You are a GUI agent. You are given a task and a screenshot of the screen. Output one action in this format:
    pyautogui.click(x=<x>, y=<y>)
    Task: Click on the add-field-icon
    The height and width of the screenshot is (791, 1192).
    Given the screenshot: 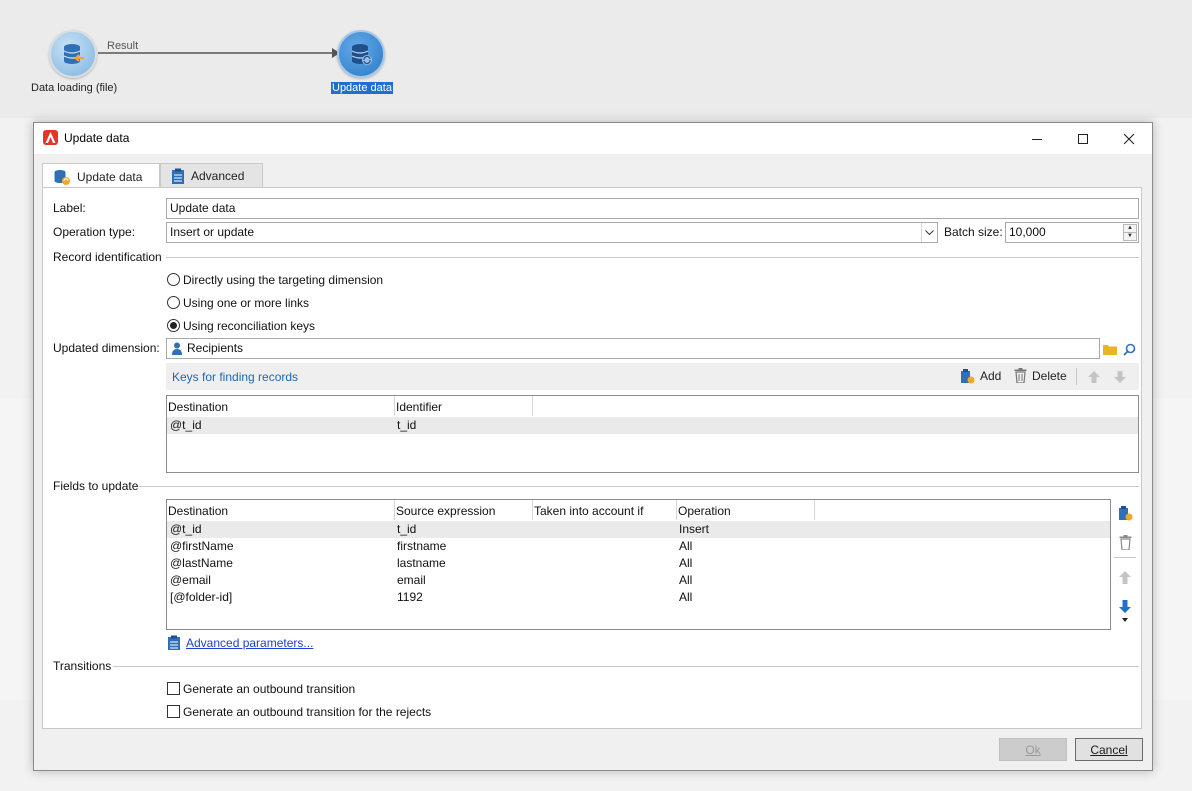 What is the action you would take?
    pyautogui.click(x=1125, y=513)
    